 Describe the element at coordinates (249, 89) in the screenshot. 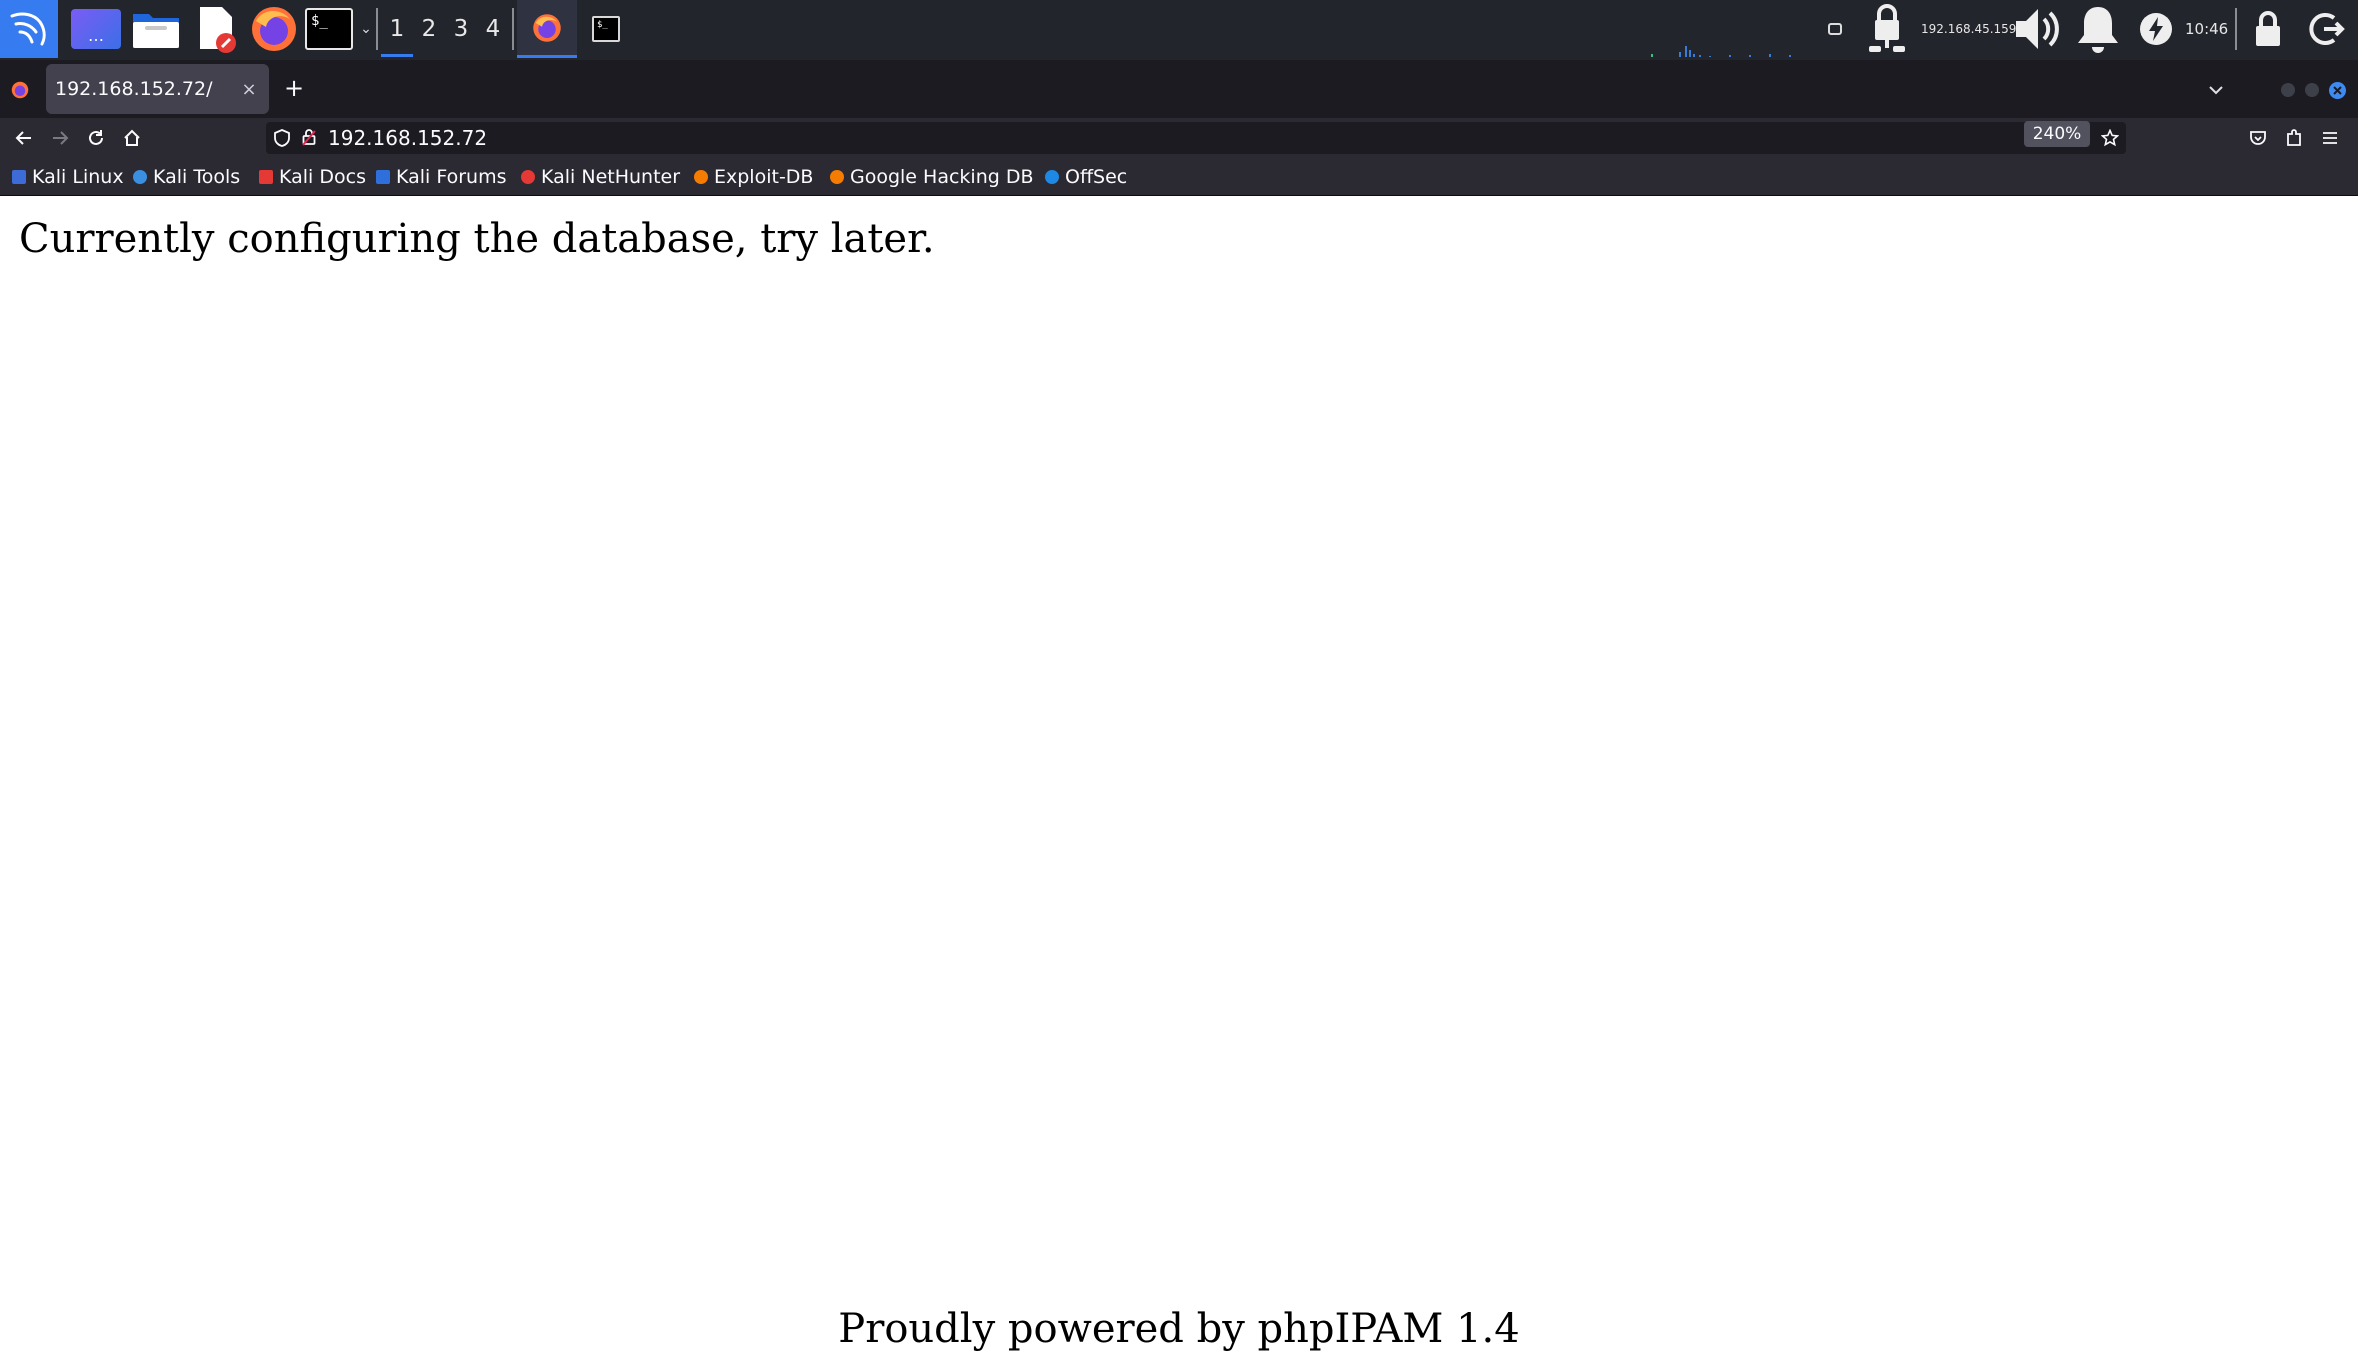

I see `close-tab-button: ×` at that location.